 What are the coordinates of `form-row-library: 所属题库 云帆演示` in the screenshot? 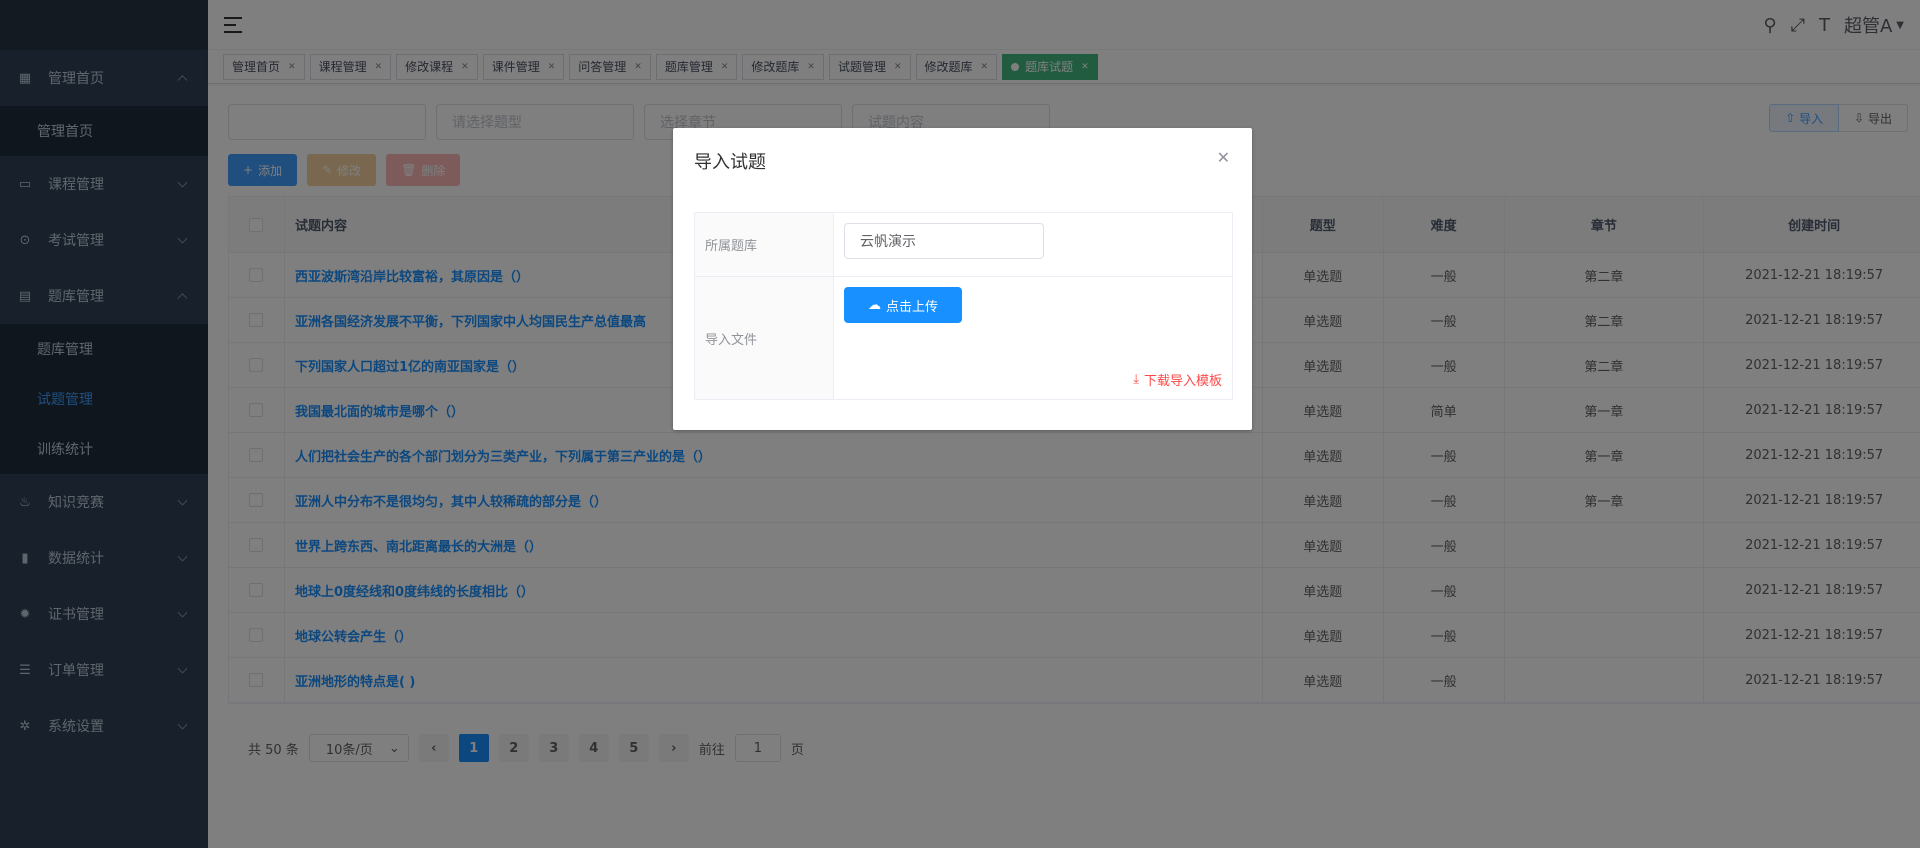 It's located at (963, 245).